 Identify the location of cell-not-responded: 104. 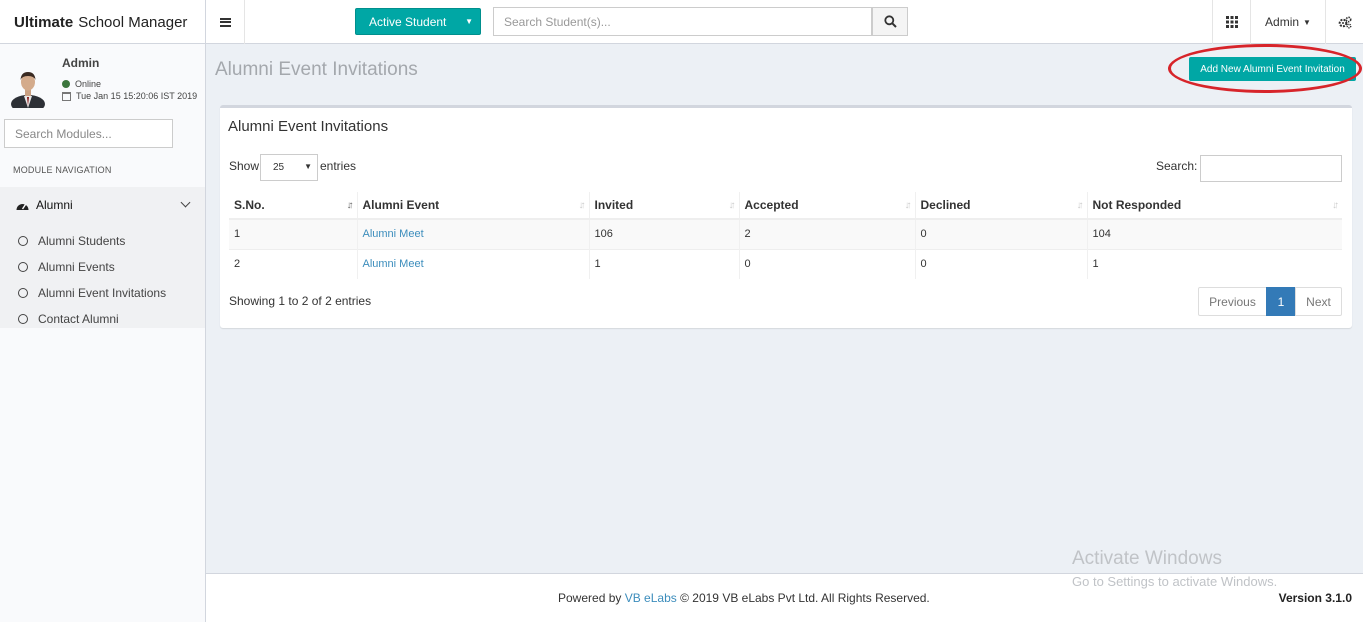
(1214, 233).